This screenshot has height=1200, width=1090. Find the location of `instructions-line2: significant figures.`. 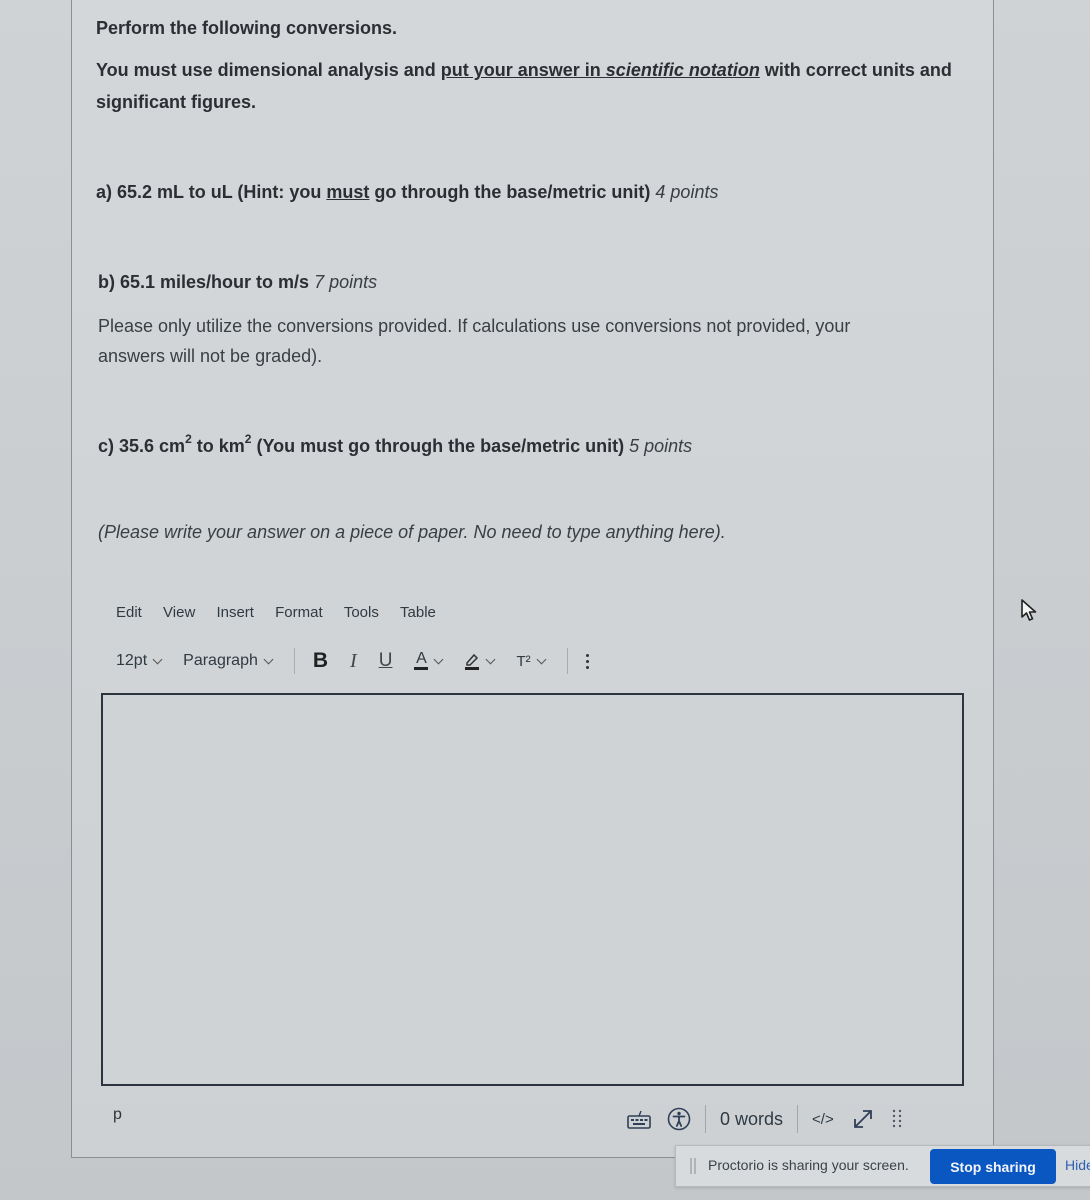

instructions-line2: significant figures. is located at coordinates (176, 102).